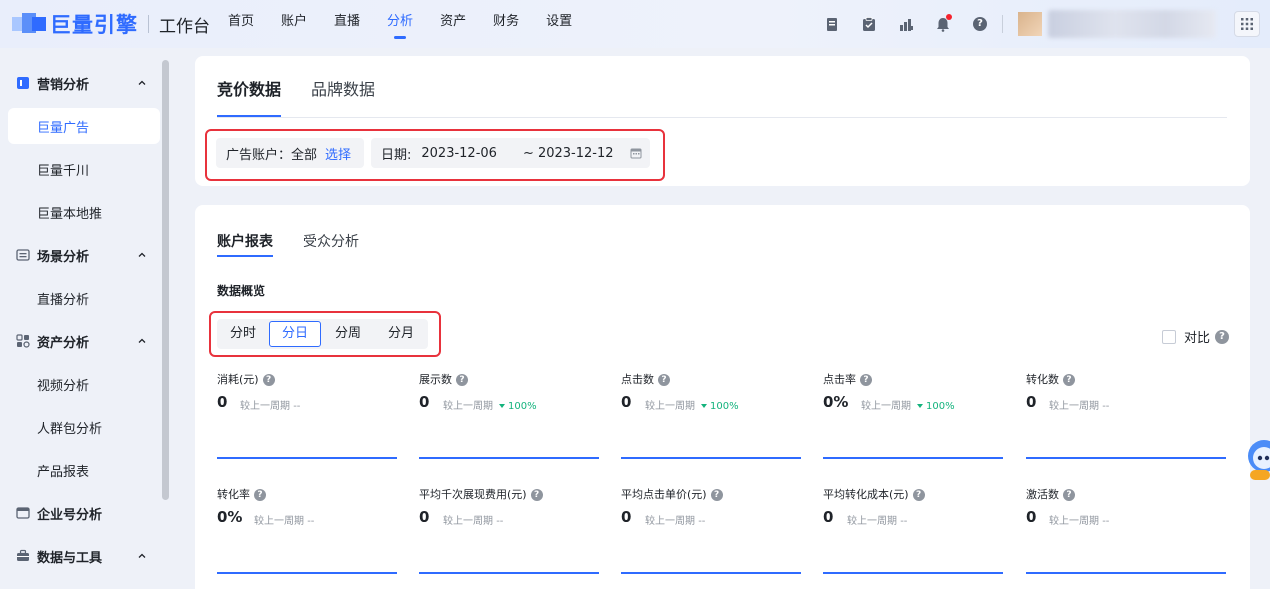  What do you see at coordinates (84, 212) in the screenshot?
I see `sidebar-item-local: 巨量本地推` at bounding box center [84, 212].